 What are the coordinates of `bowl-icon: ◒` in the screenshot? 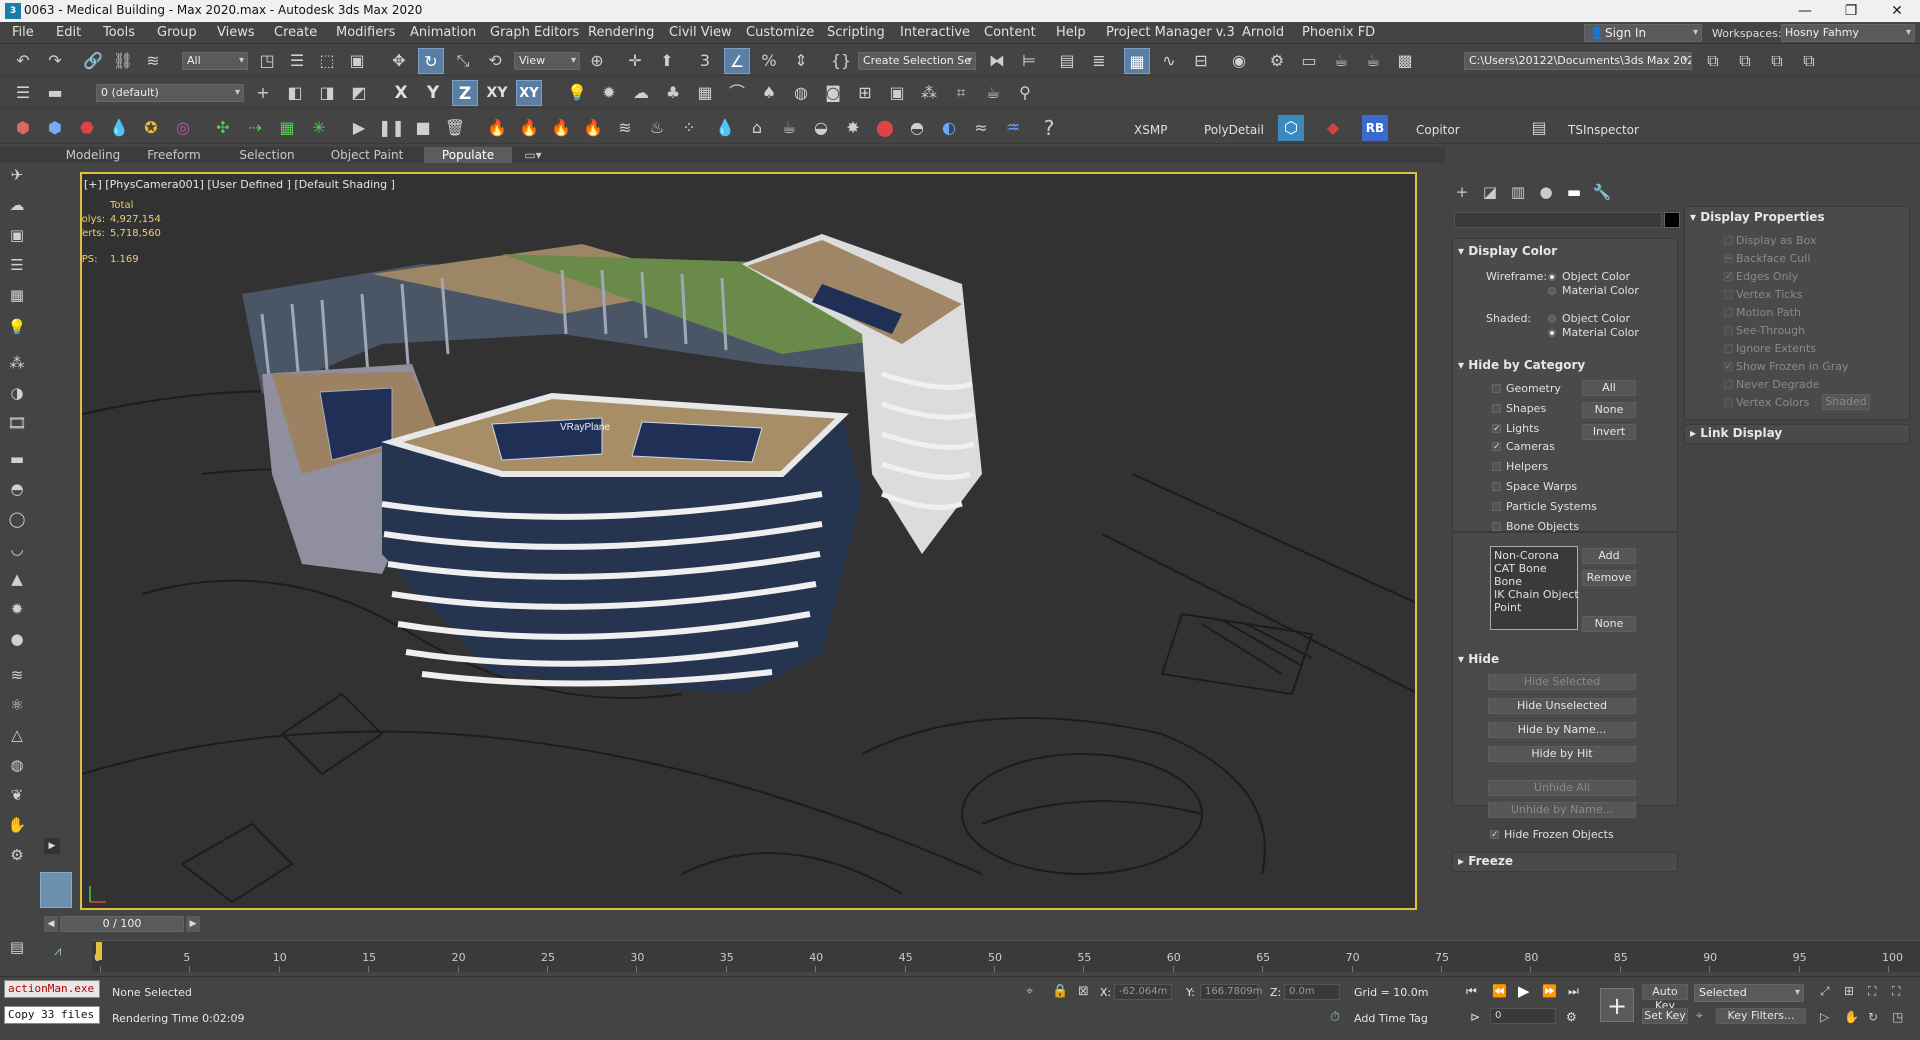 It's located at (821, 128).